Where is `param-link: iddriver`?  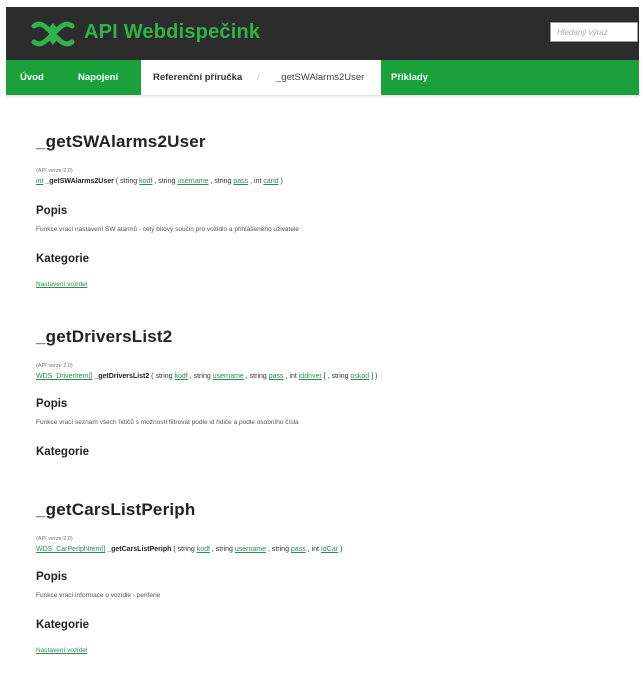 param-link: iddriver is located at coordinates (310, 376).